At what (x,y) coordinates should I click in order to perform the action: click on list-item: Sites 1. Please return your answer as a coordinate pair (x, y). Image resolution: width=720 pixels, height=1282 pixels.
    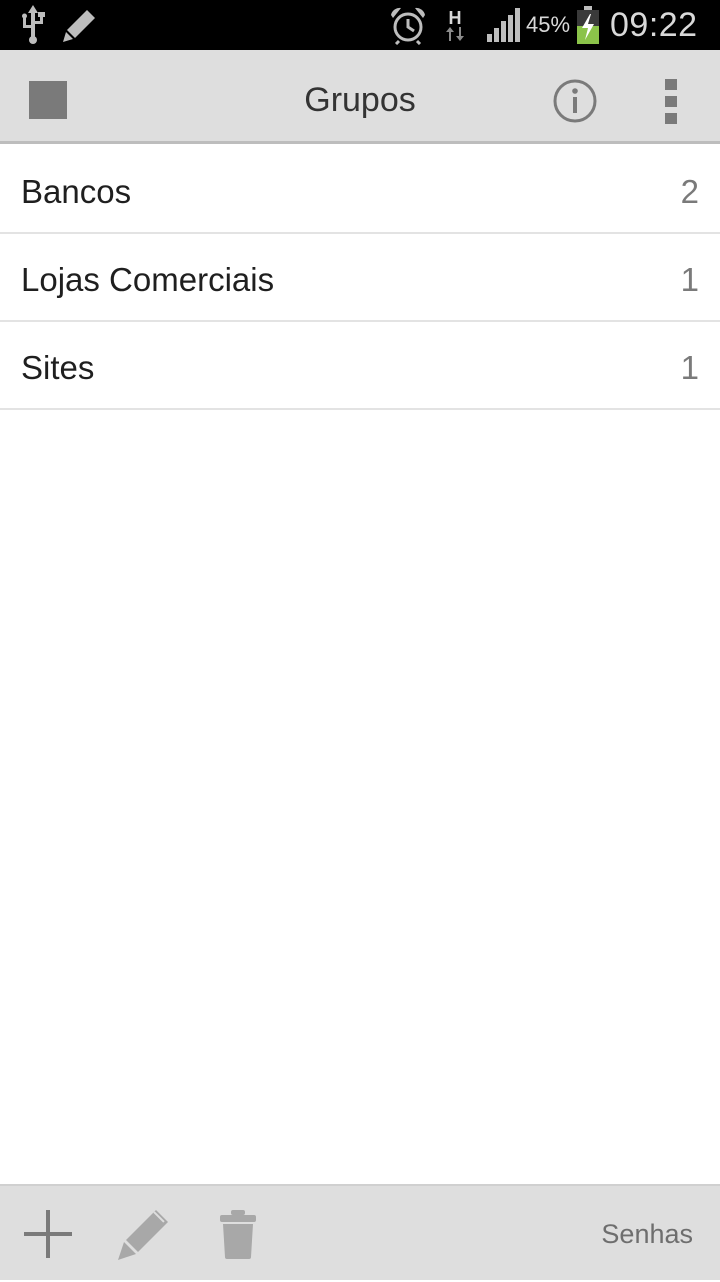
    Looking at the image, I should click on (360, 366).